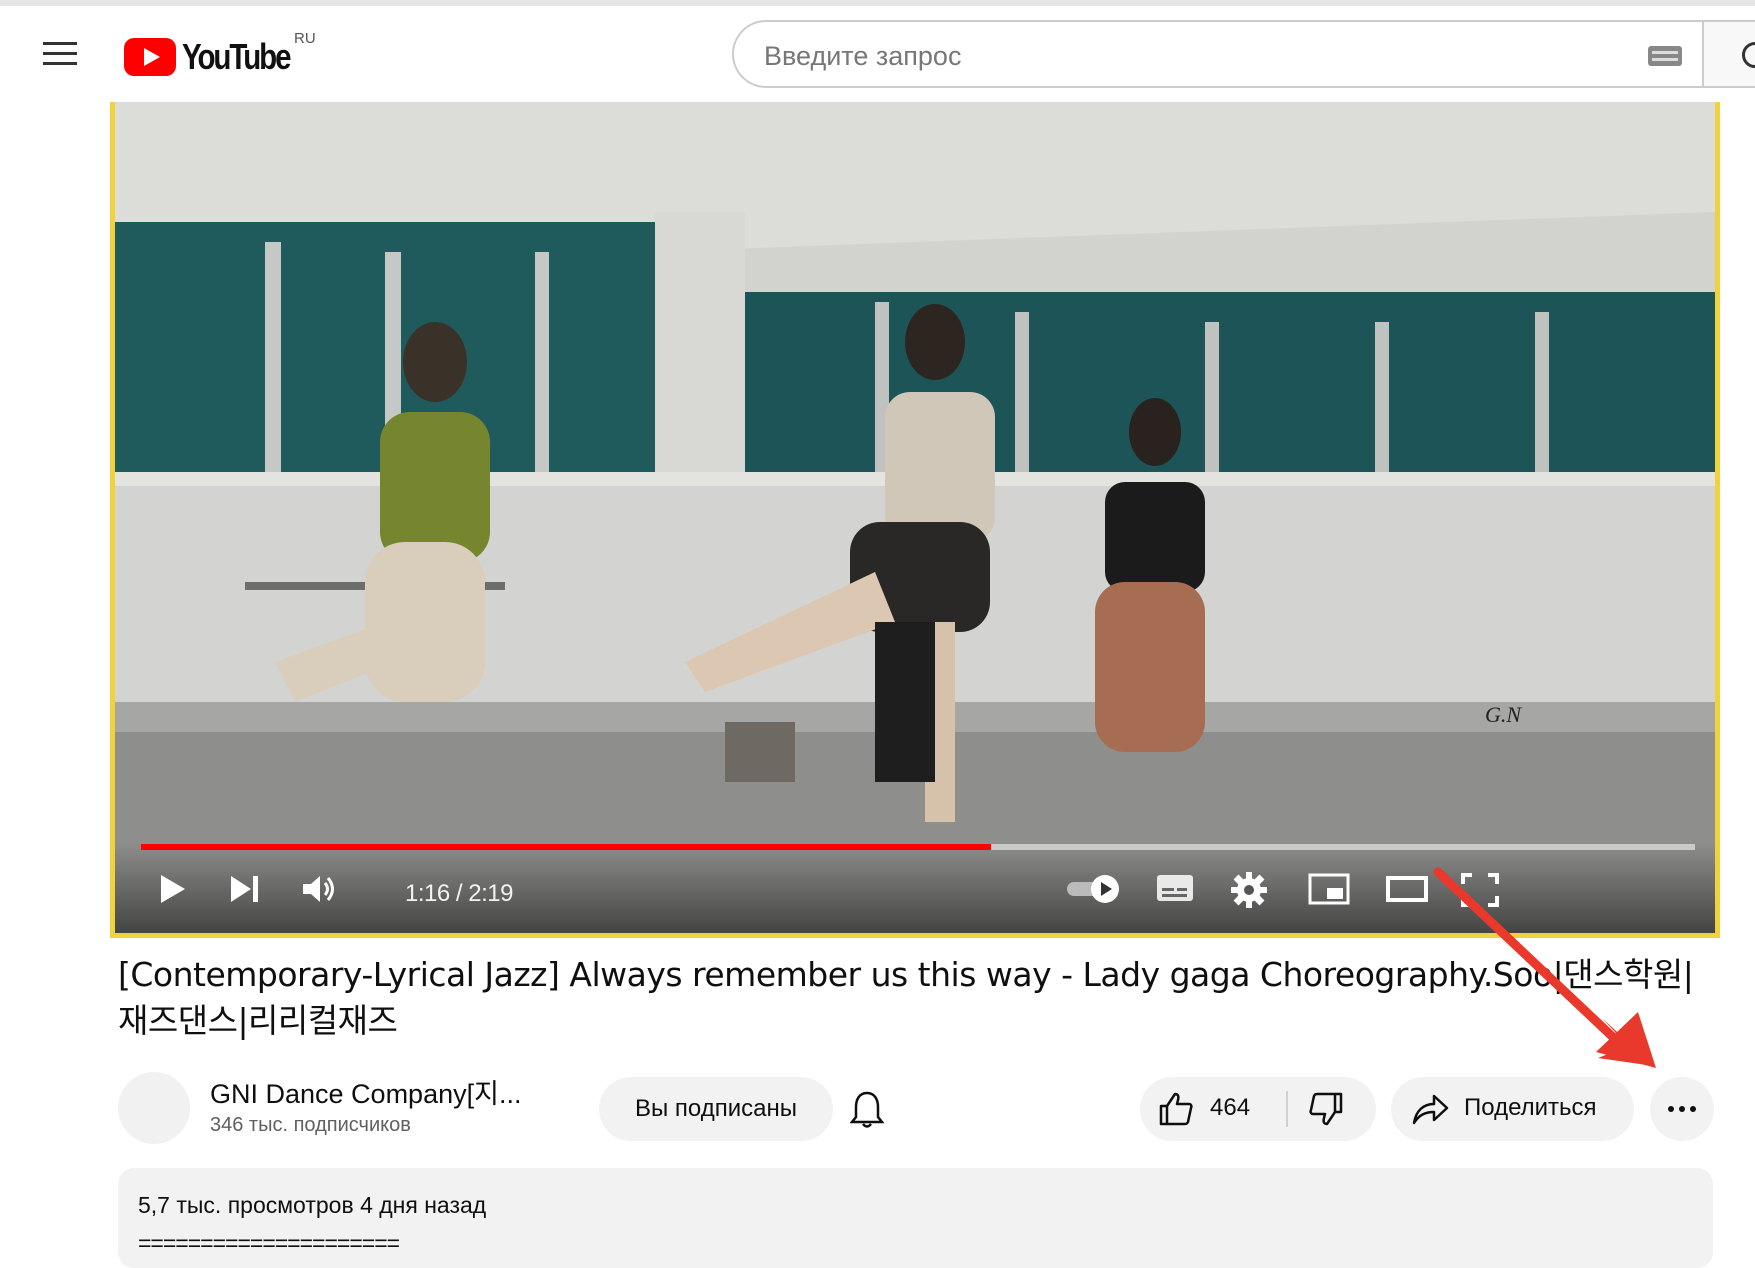  What do you see at coordinates (1230, 1107) in the screenshot?
I see `like-count: 464` at bounding box center [1230, 1107].